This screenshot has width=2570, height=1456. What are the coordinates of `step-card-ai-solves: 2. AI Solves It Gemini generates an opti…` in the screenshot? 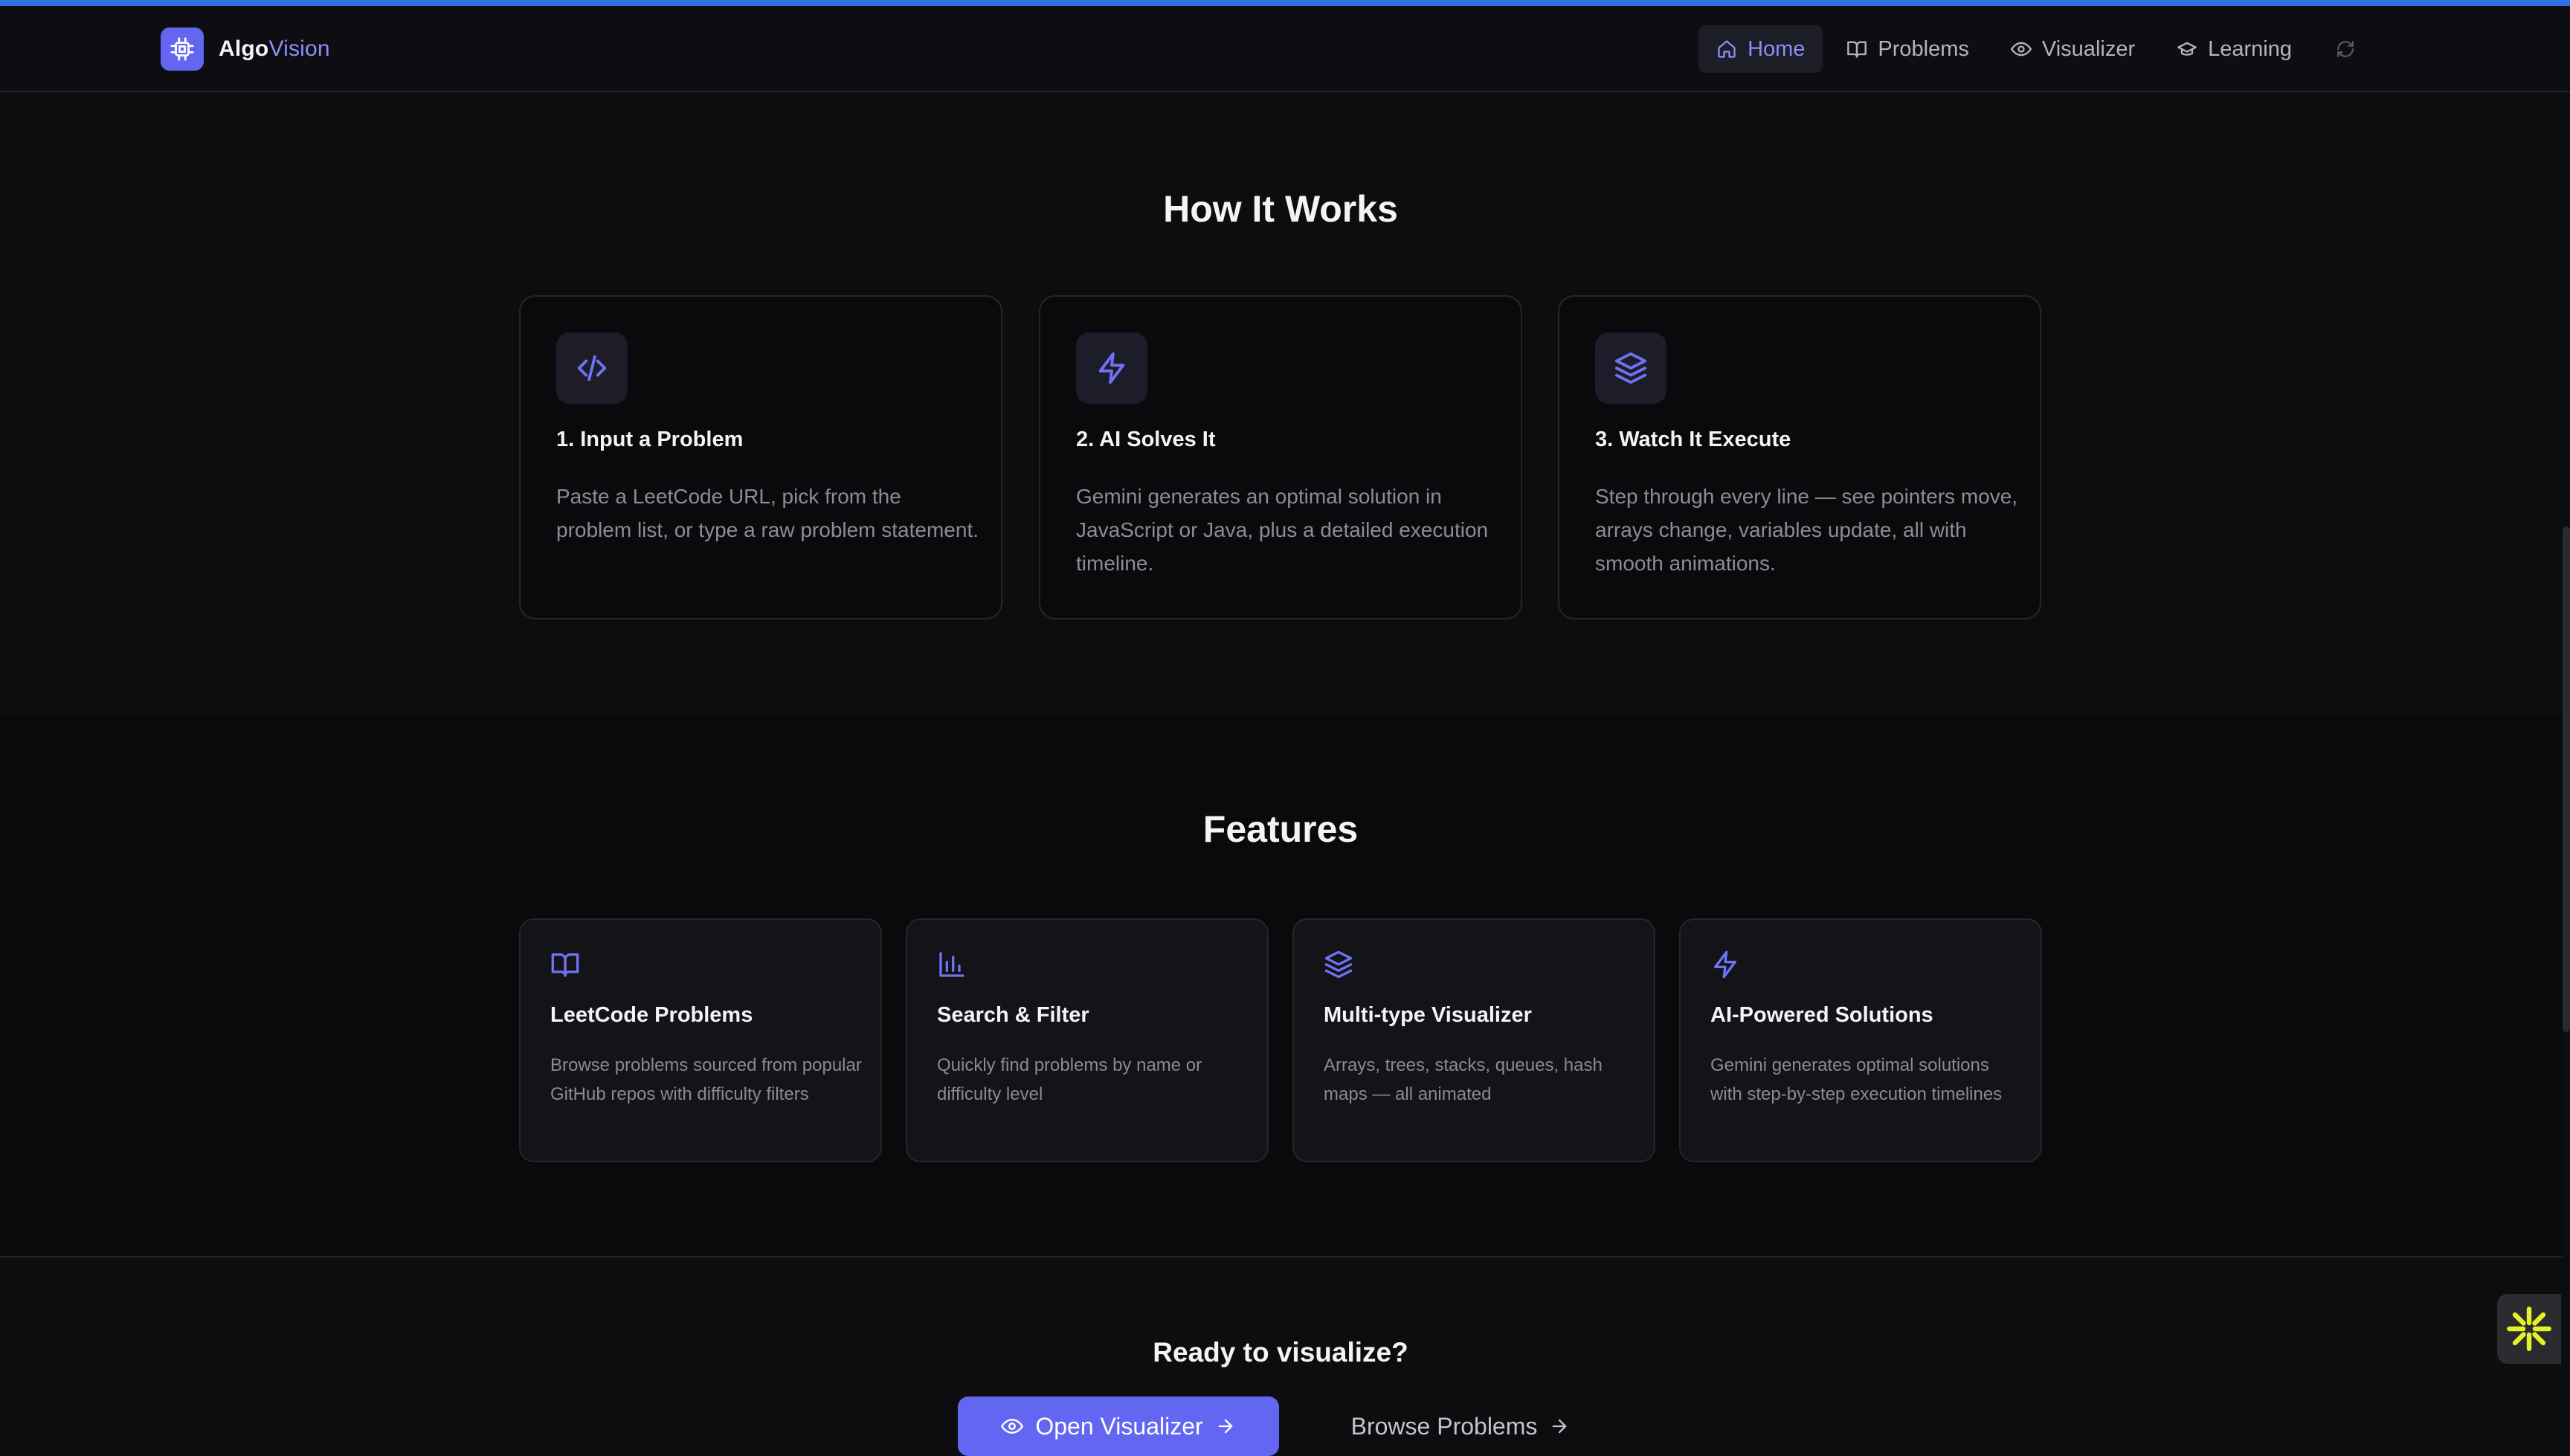 It's located at (1281, 457).